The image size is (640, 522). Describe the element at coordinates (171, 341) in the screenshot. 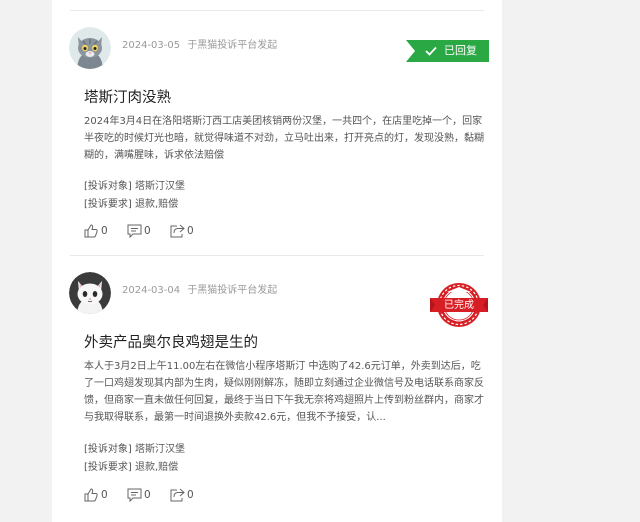

I see `post-title: 外卖产品奥尔良鸡翅是生的` at that location.